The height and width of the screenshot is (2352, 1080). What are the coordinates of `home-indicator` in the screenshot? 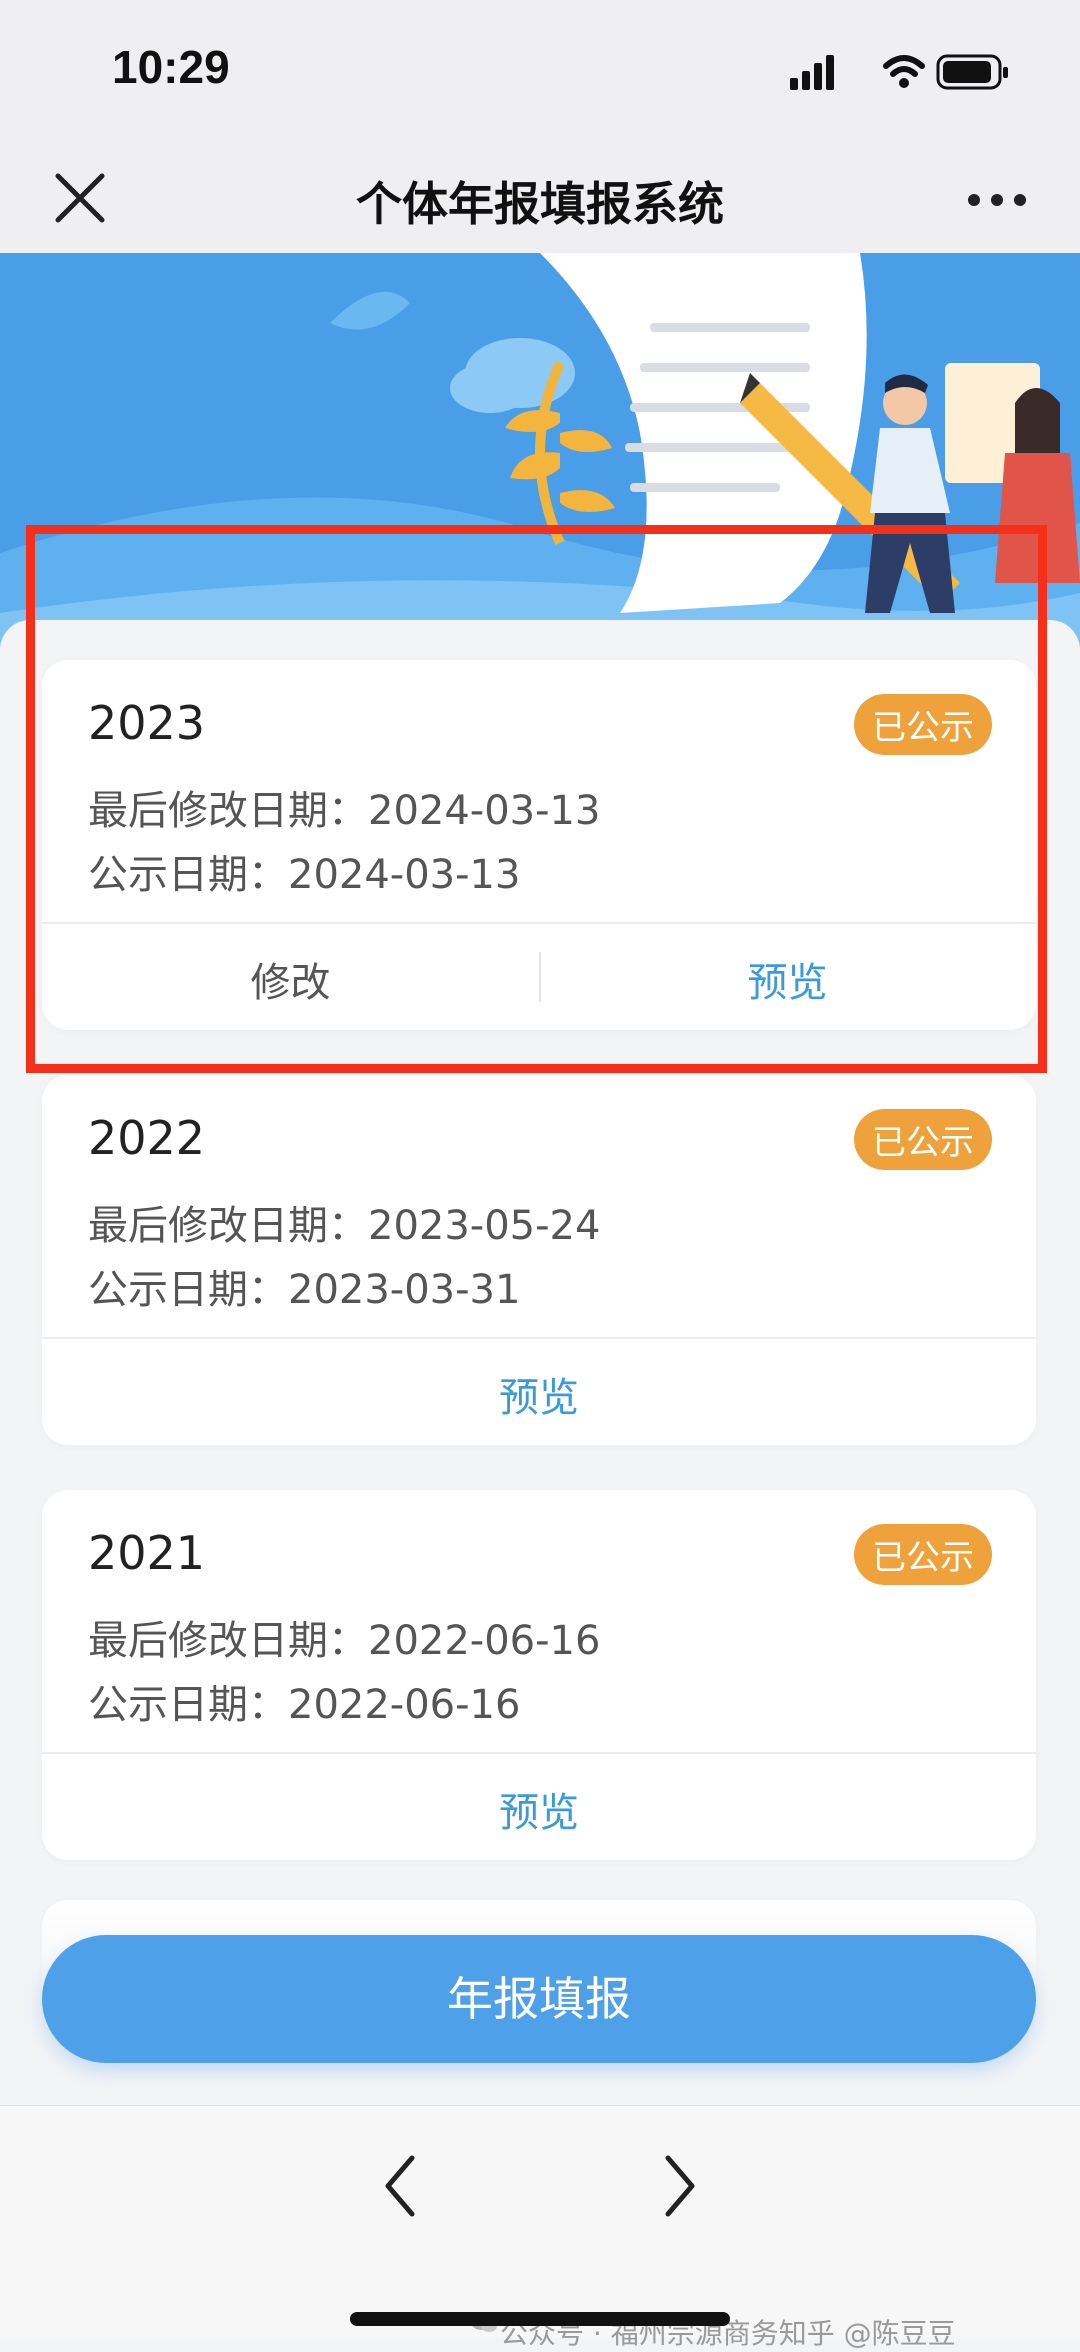 It's located at (540, 2319).